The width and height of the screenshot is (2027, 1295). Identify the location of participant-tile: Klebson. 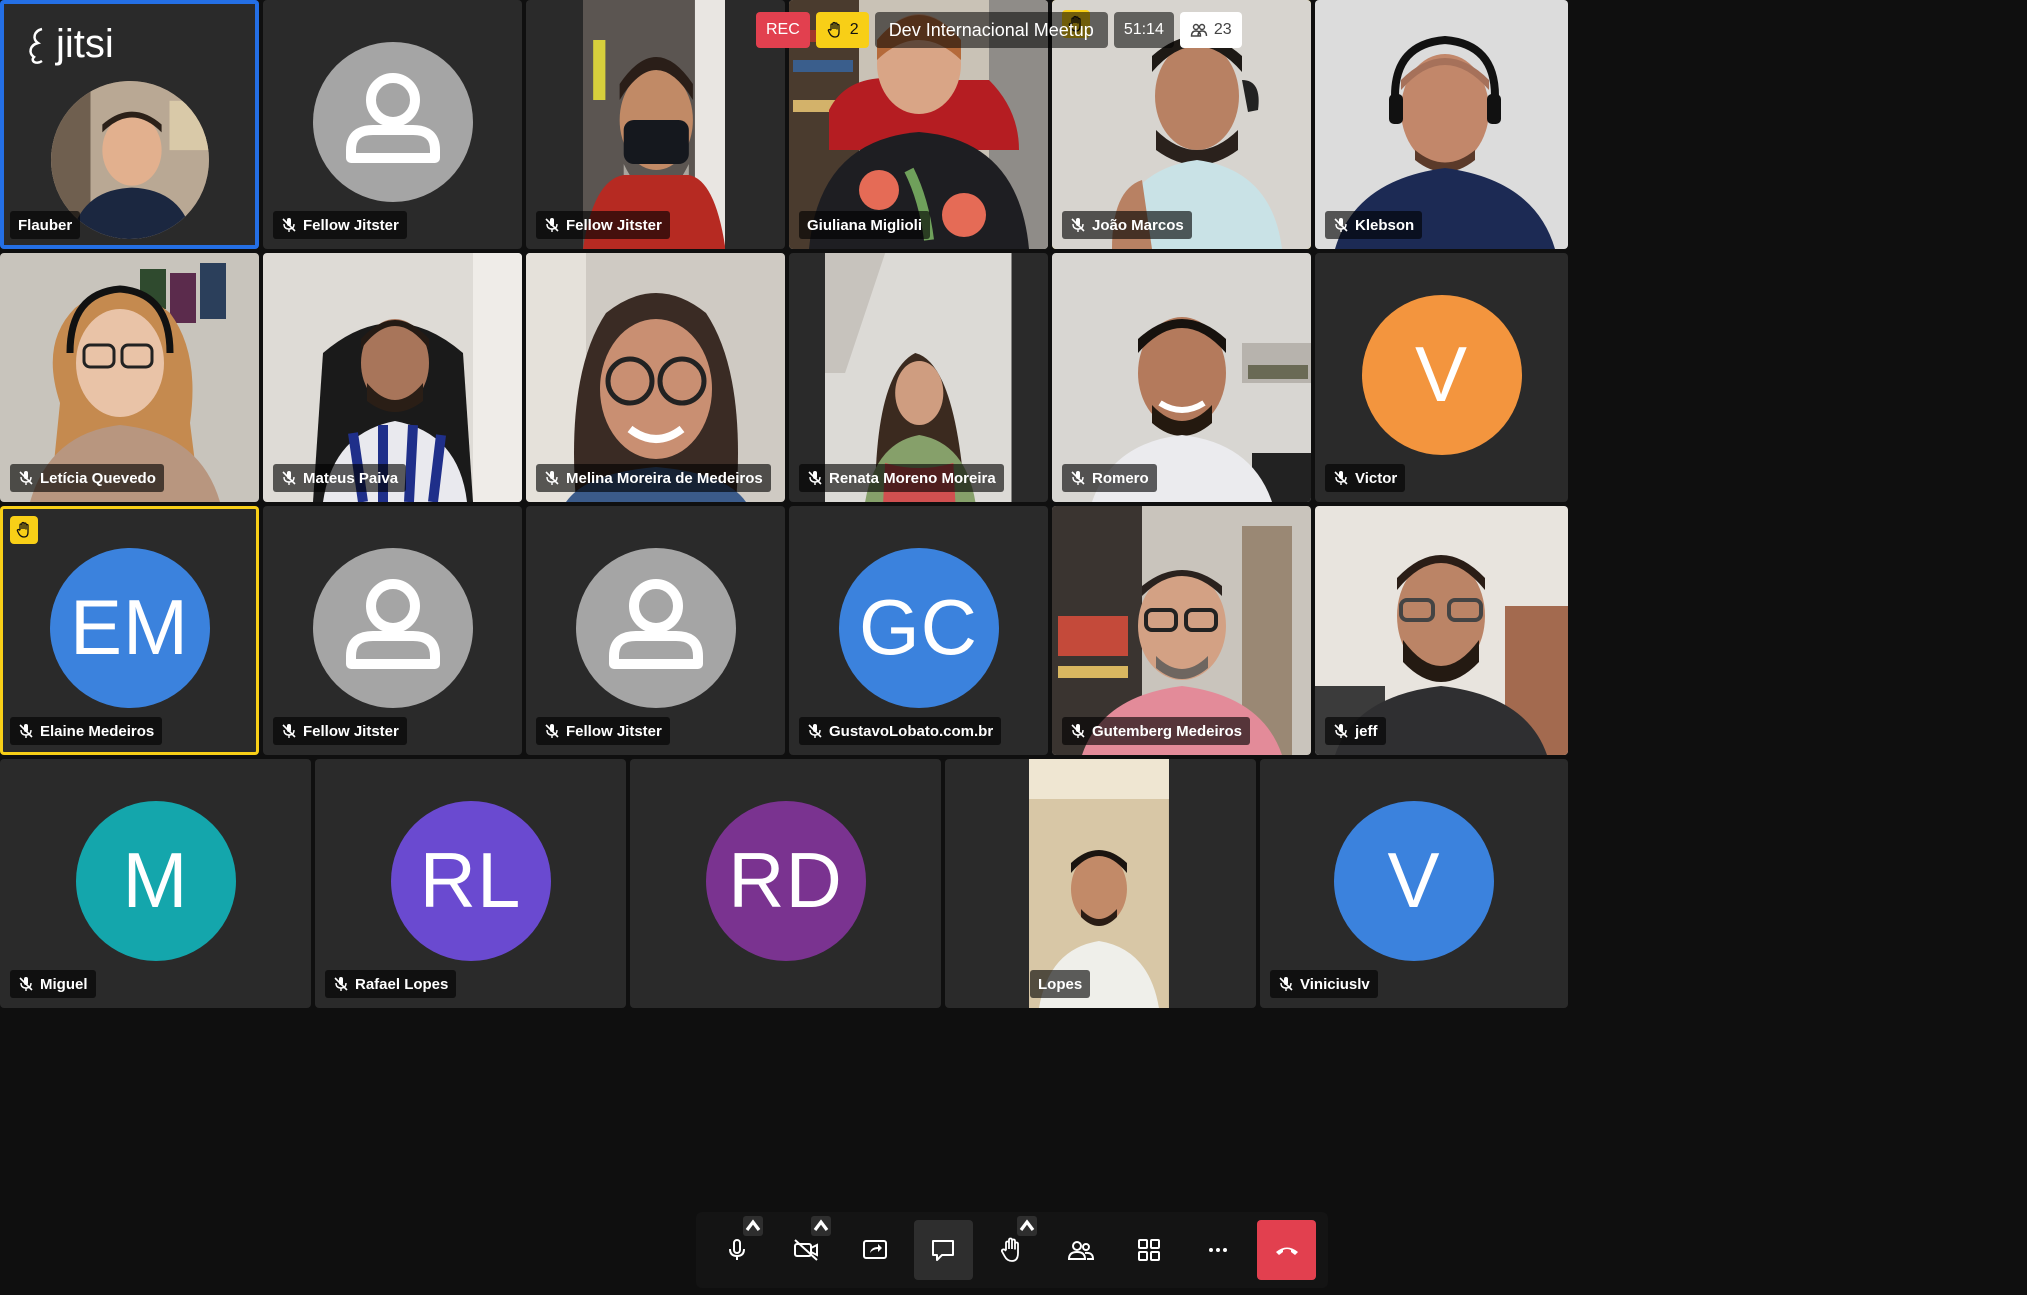
(1441, 124).